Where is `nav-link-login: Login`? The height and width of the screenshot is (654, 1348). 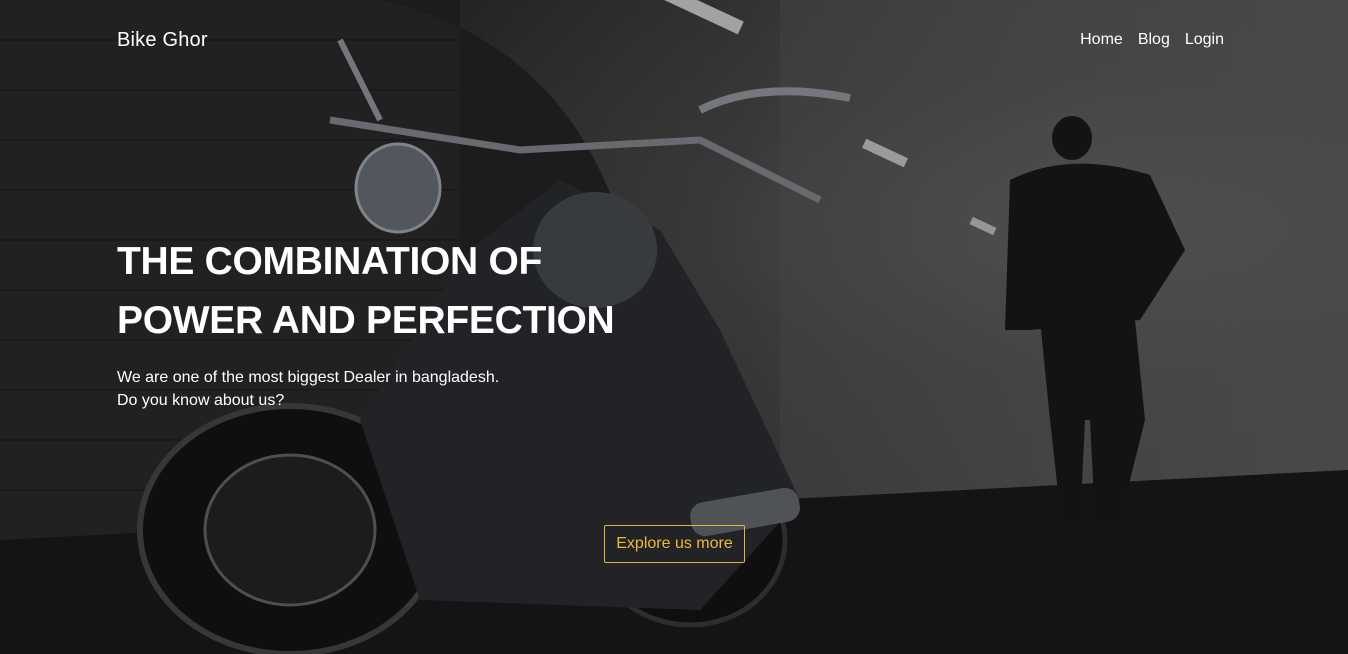 nav-link-login: Login is located at coordinates (1204, 40).